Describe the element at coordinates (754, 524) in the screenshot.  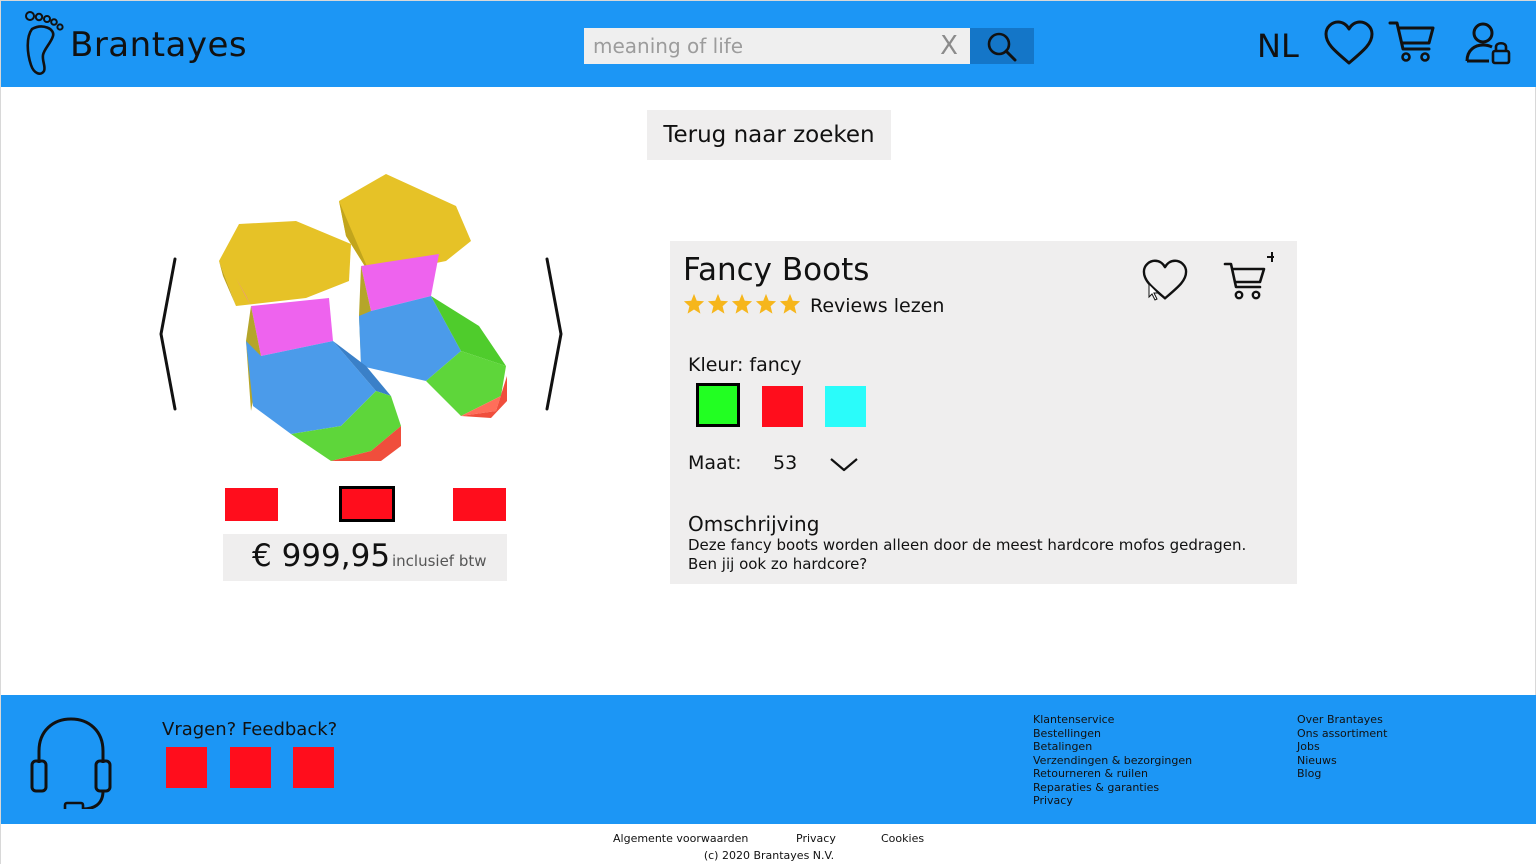
I see `description-title: Omschrijving` at that location.